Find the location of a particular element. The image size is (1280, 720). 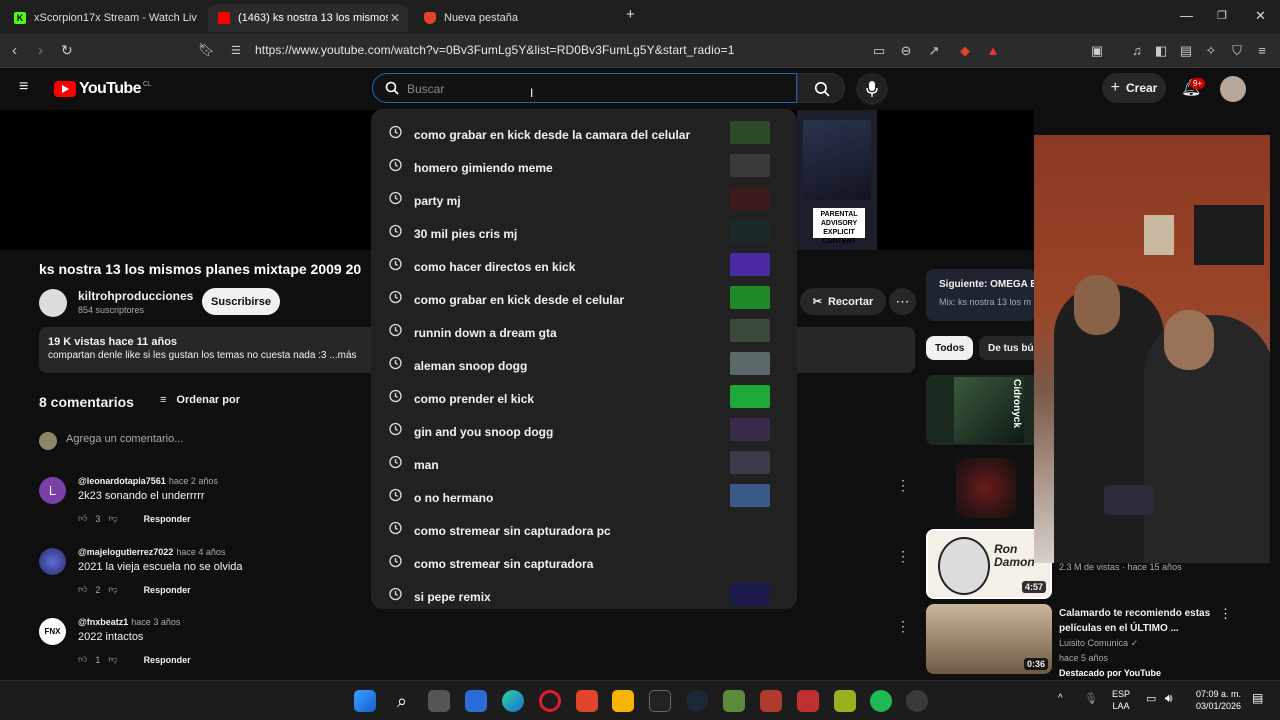

store-icon is located at coordinates (476, 701).